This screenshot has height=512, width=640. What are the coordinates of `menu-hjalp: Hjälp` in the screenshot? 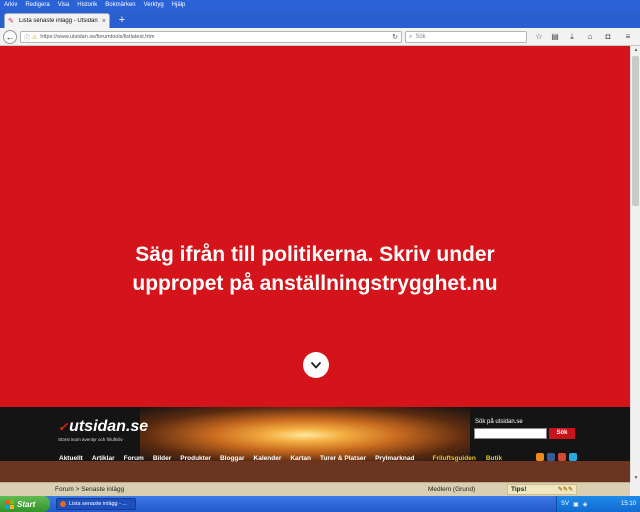 It's located at (179, 5).